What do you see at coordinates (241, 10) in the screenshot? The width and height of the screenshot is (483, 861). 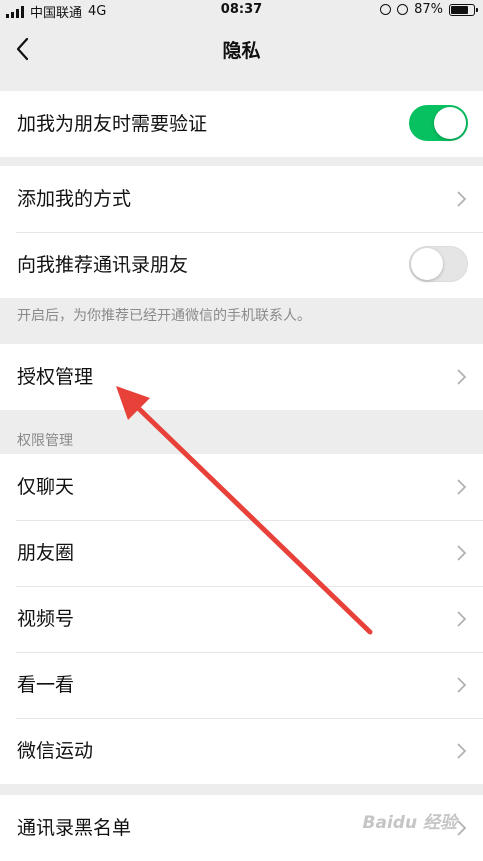 I see `status-bar: 中国联通 4G 08:37 87%` at bounding box center [241, 10].